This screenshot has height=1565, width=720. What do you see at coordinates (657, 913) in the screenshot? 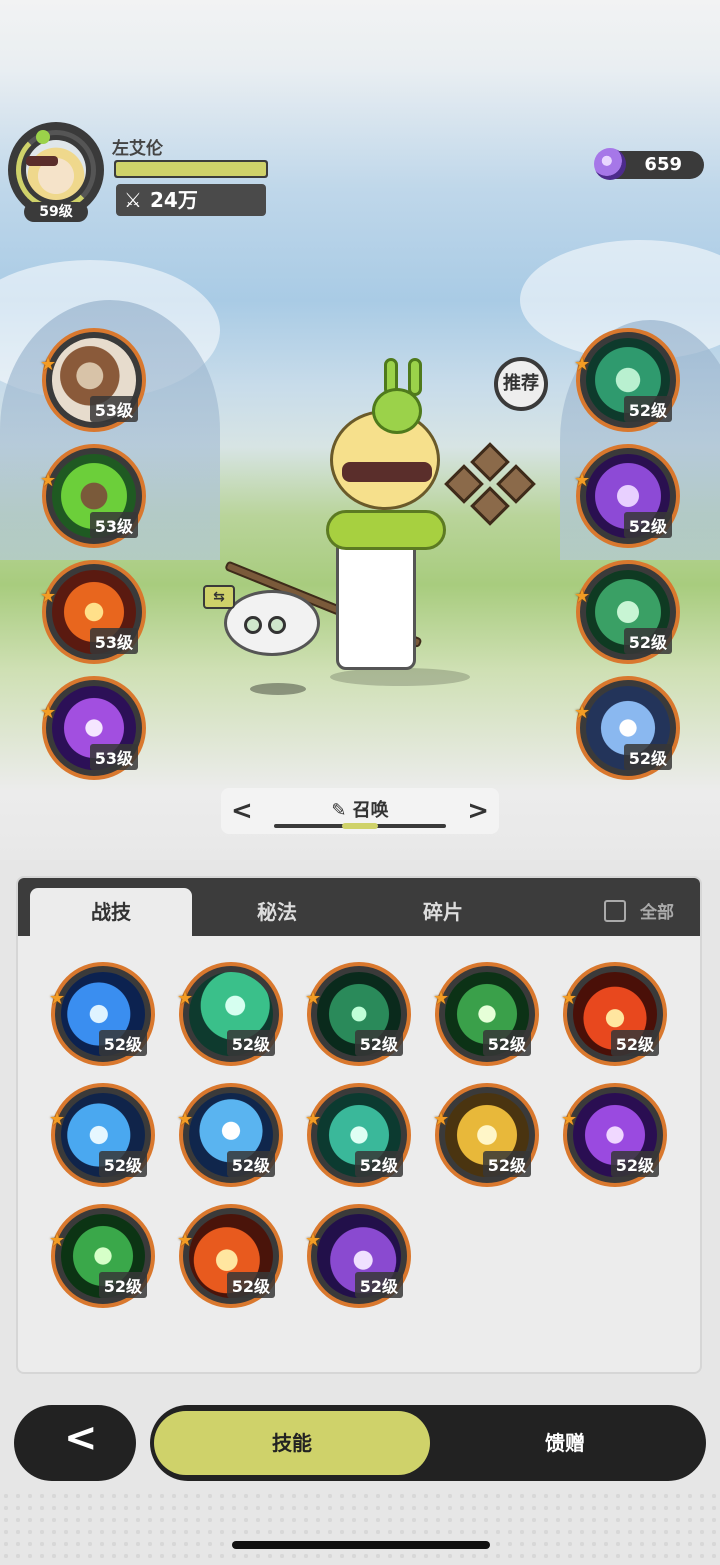
I see `select-all-label: 全部` at bounding box center [657, 913].